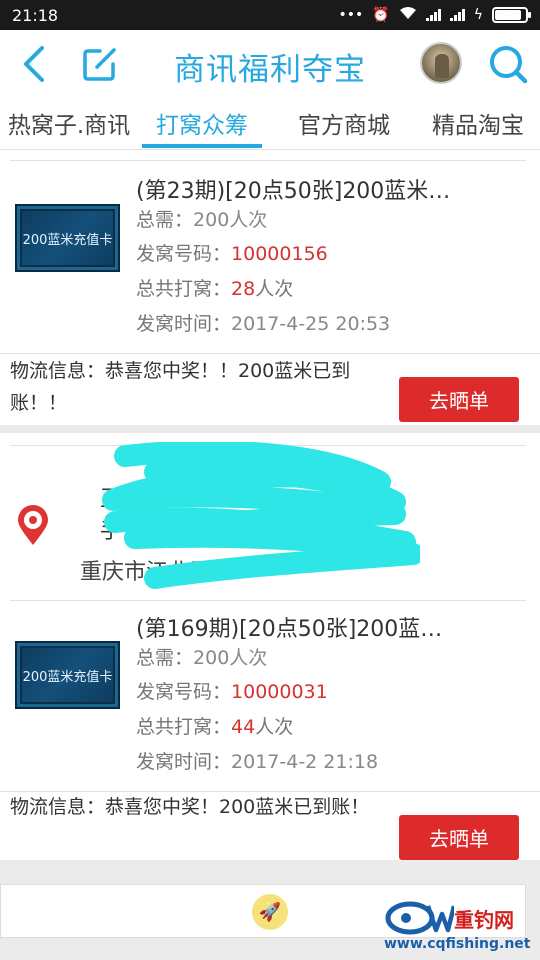 The width and height of the screenshot is (540, 960). I want to click on tab-hot-news: 热窝子.商讯, so click(69, 124).